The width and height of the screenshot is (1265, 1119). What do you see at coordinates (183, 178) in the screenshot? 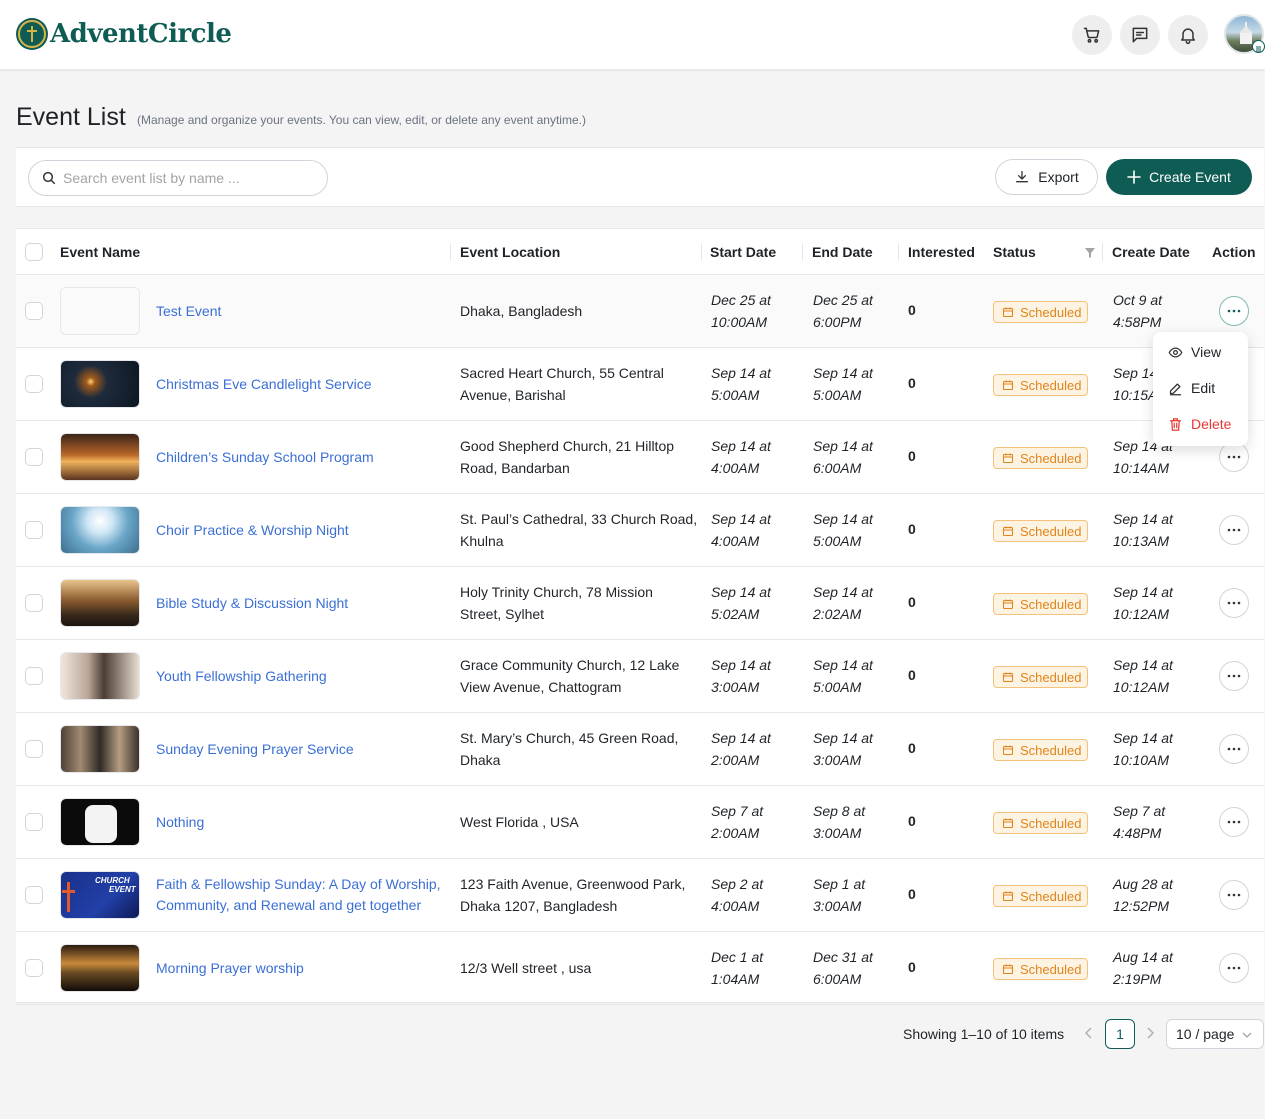
I see `search-input` at bounding box center [183, 178].